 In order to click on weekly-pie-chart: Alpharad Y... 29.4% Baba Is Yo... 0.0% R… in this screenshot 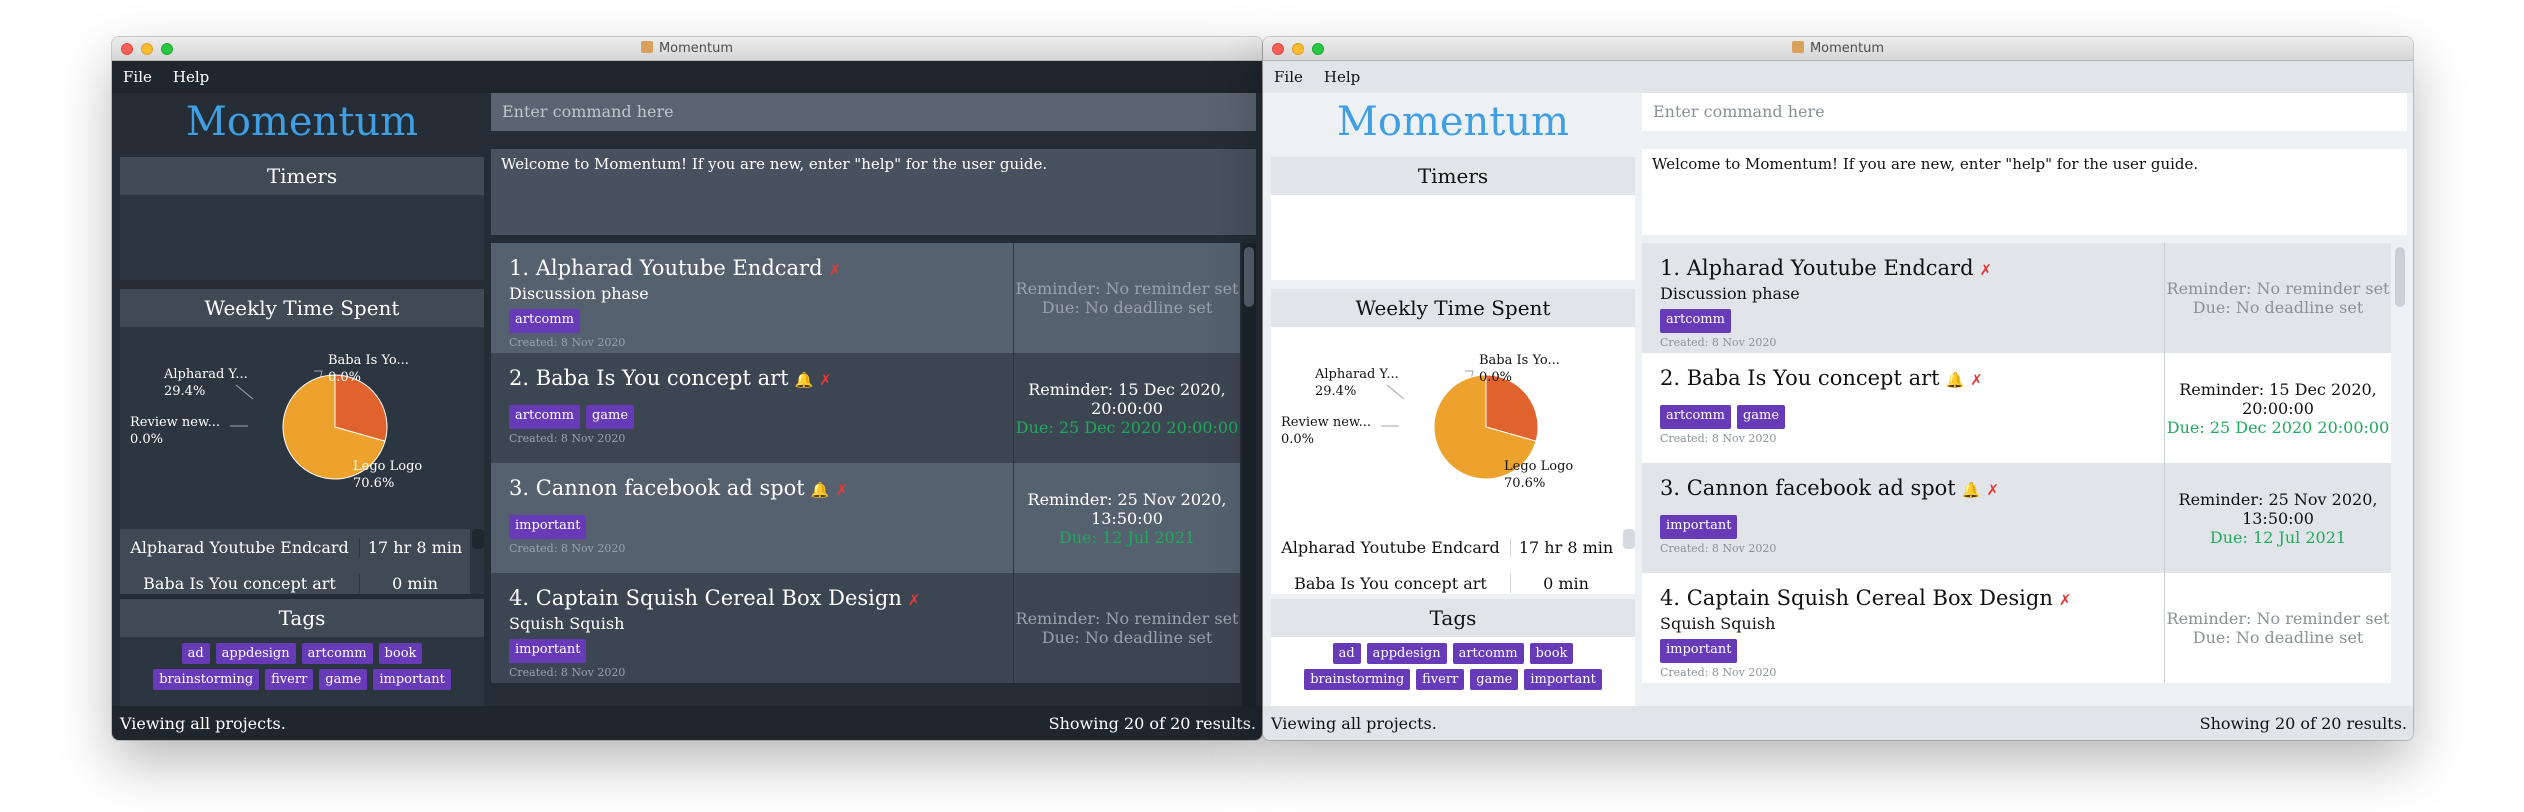, I will do `click(302, 425)`.